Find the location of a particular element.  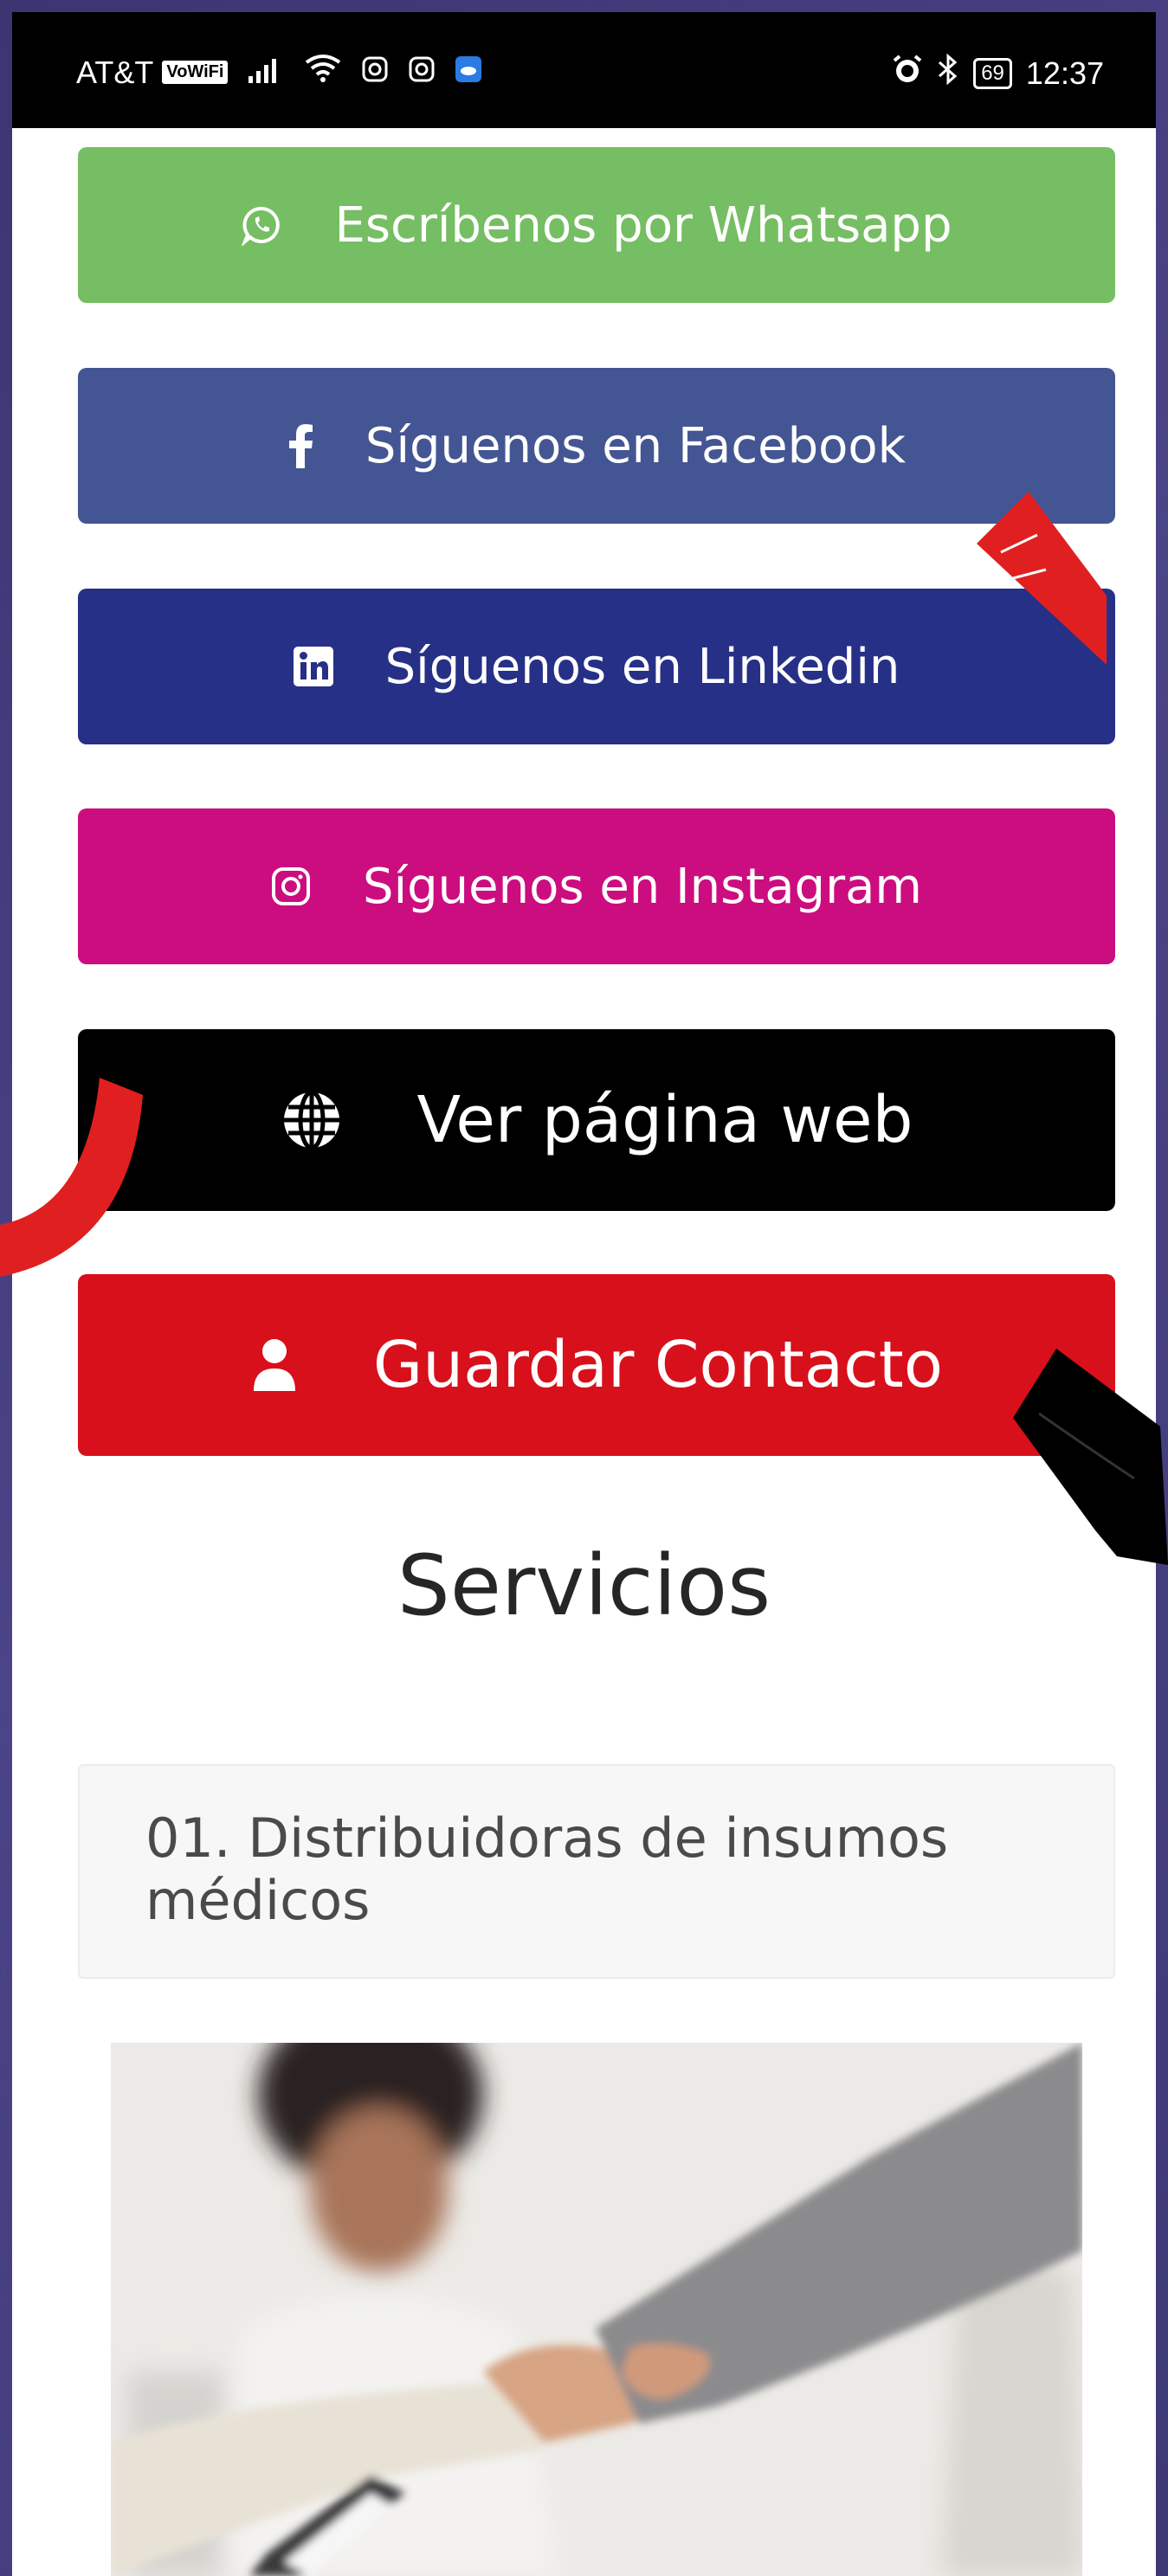

clock: 12:37 is located at coordinates (1064, 73).